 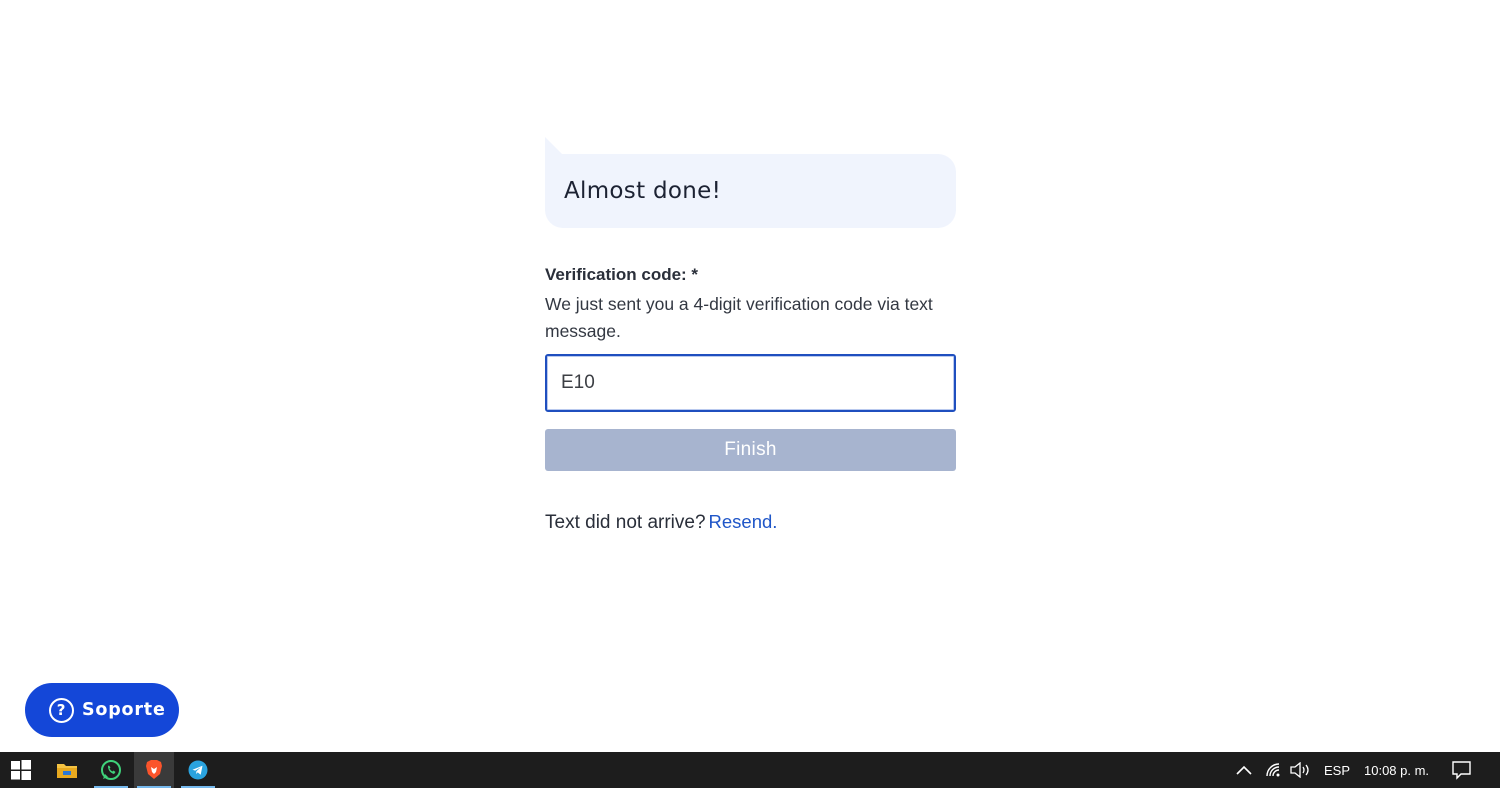 I want to click on support-label: Soporte, so click(x=124, y=710).